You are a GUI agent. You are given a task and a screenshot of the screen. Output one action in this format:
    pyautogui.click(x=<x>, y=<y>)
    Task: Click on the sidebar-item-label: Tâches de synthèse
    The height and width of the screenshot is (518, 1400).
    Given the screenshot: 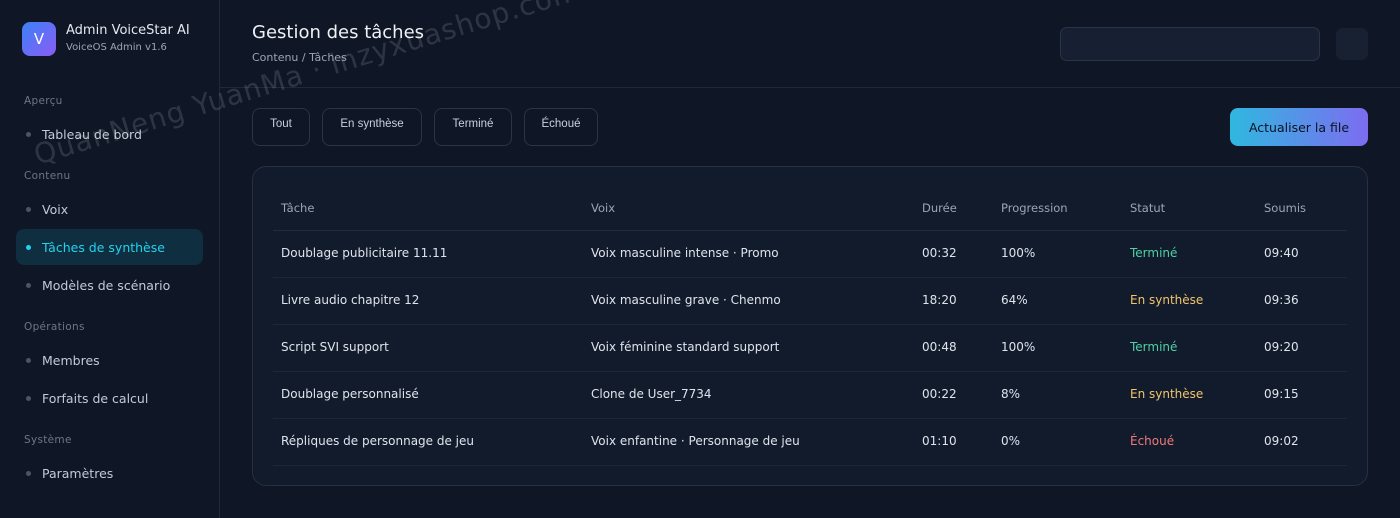 What is the action you would take?
    pyautogui.click(x=103, y=247)
    